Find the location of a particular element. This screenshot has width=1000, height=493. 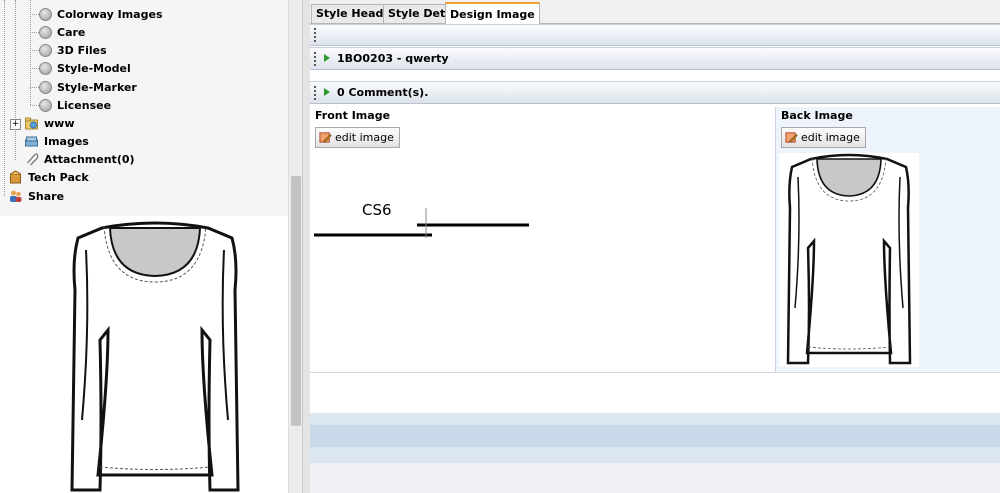

tree-item-label: 3D Files is located at coordinates (82, 50).